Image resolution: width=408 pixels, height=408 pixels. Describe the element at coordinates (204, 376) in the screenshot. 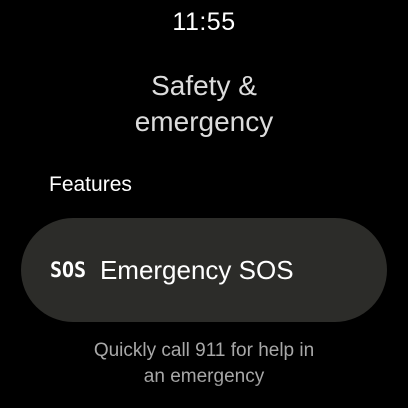

I see `description-line-2: an emergency` at that location.